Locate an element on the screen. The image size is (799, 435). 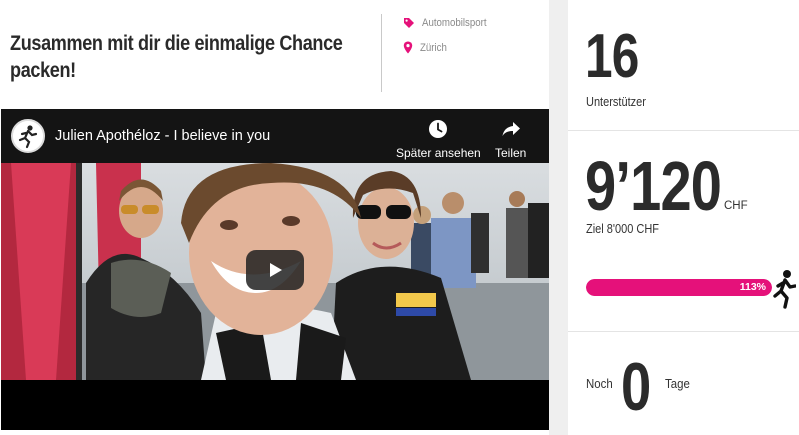
clock-icon is located at coordinates (438, 129).